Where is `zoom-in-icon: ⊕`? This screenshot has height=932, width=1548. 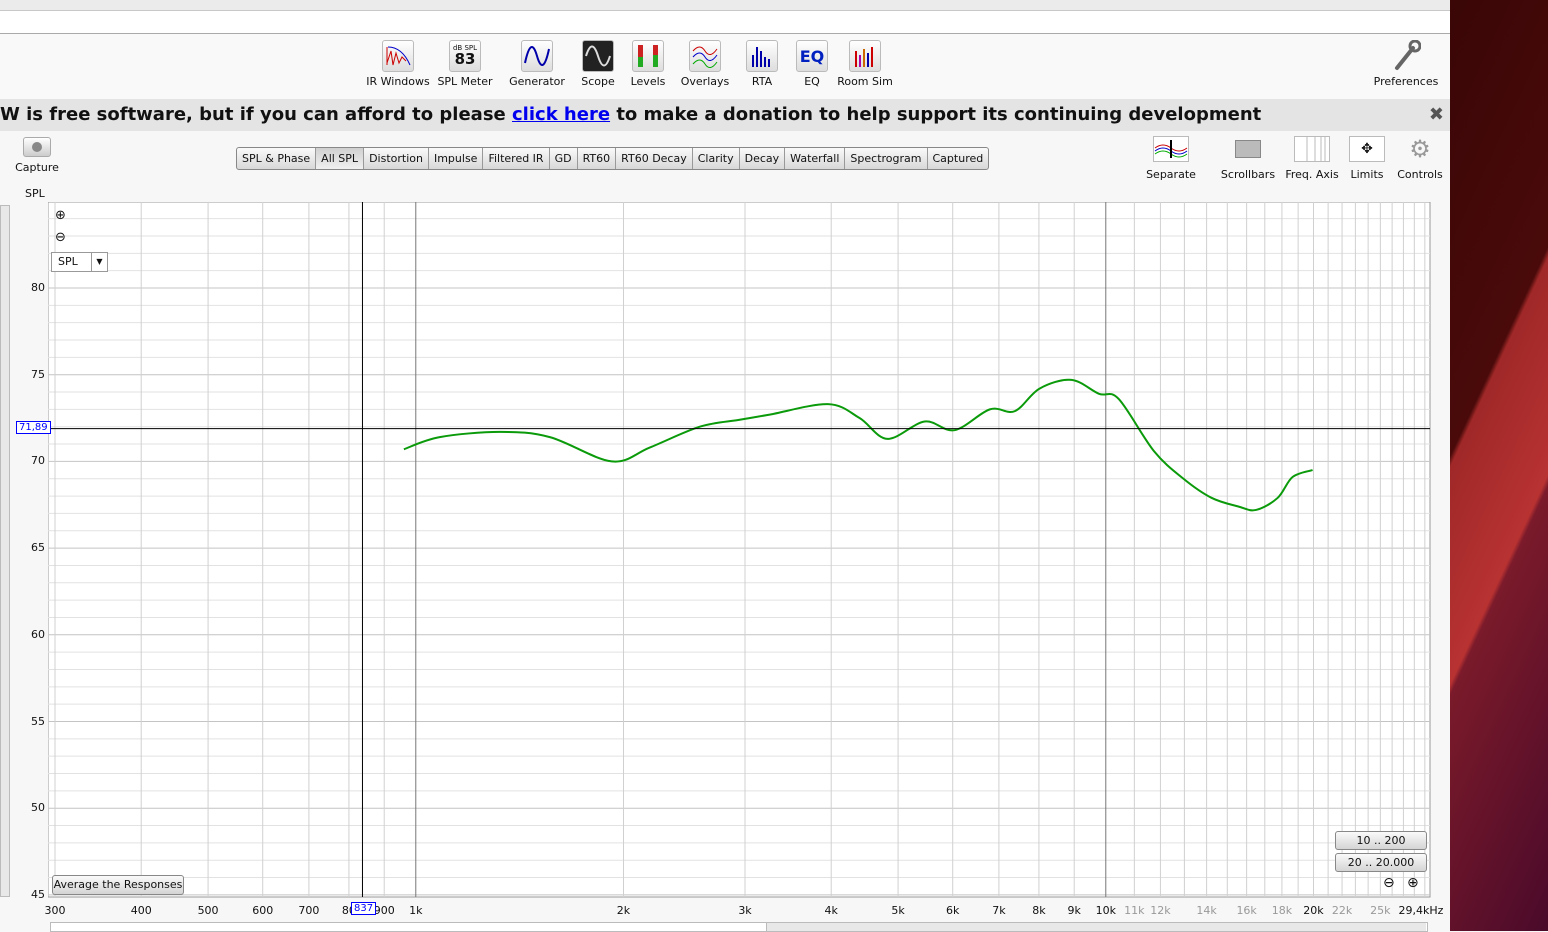
zoom-in-icon: ⊕ is located at coordinates (60, 215).